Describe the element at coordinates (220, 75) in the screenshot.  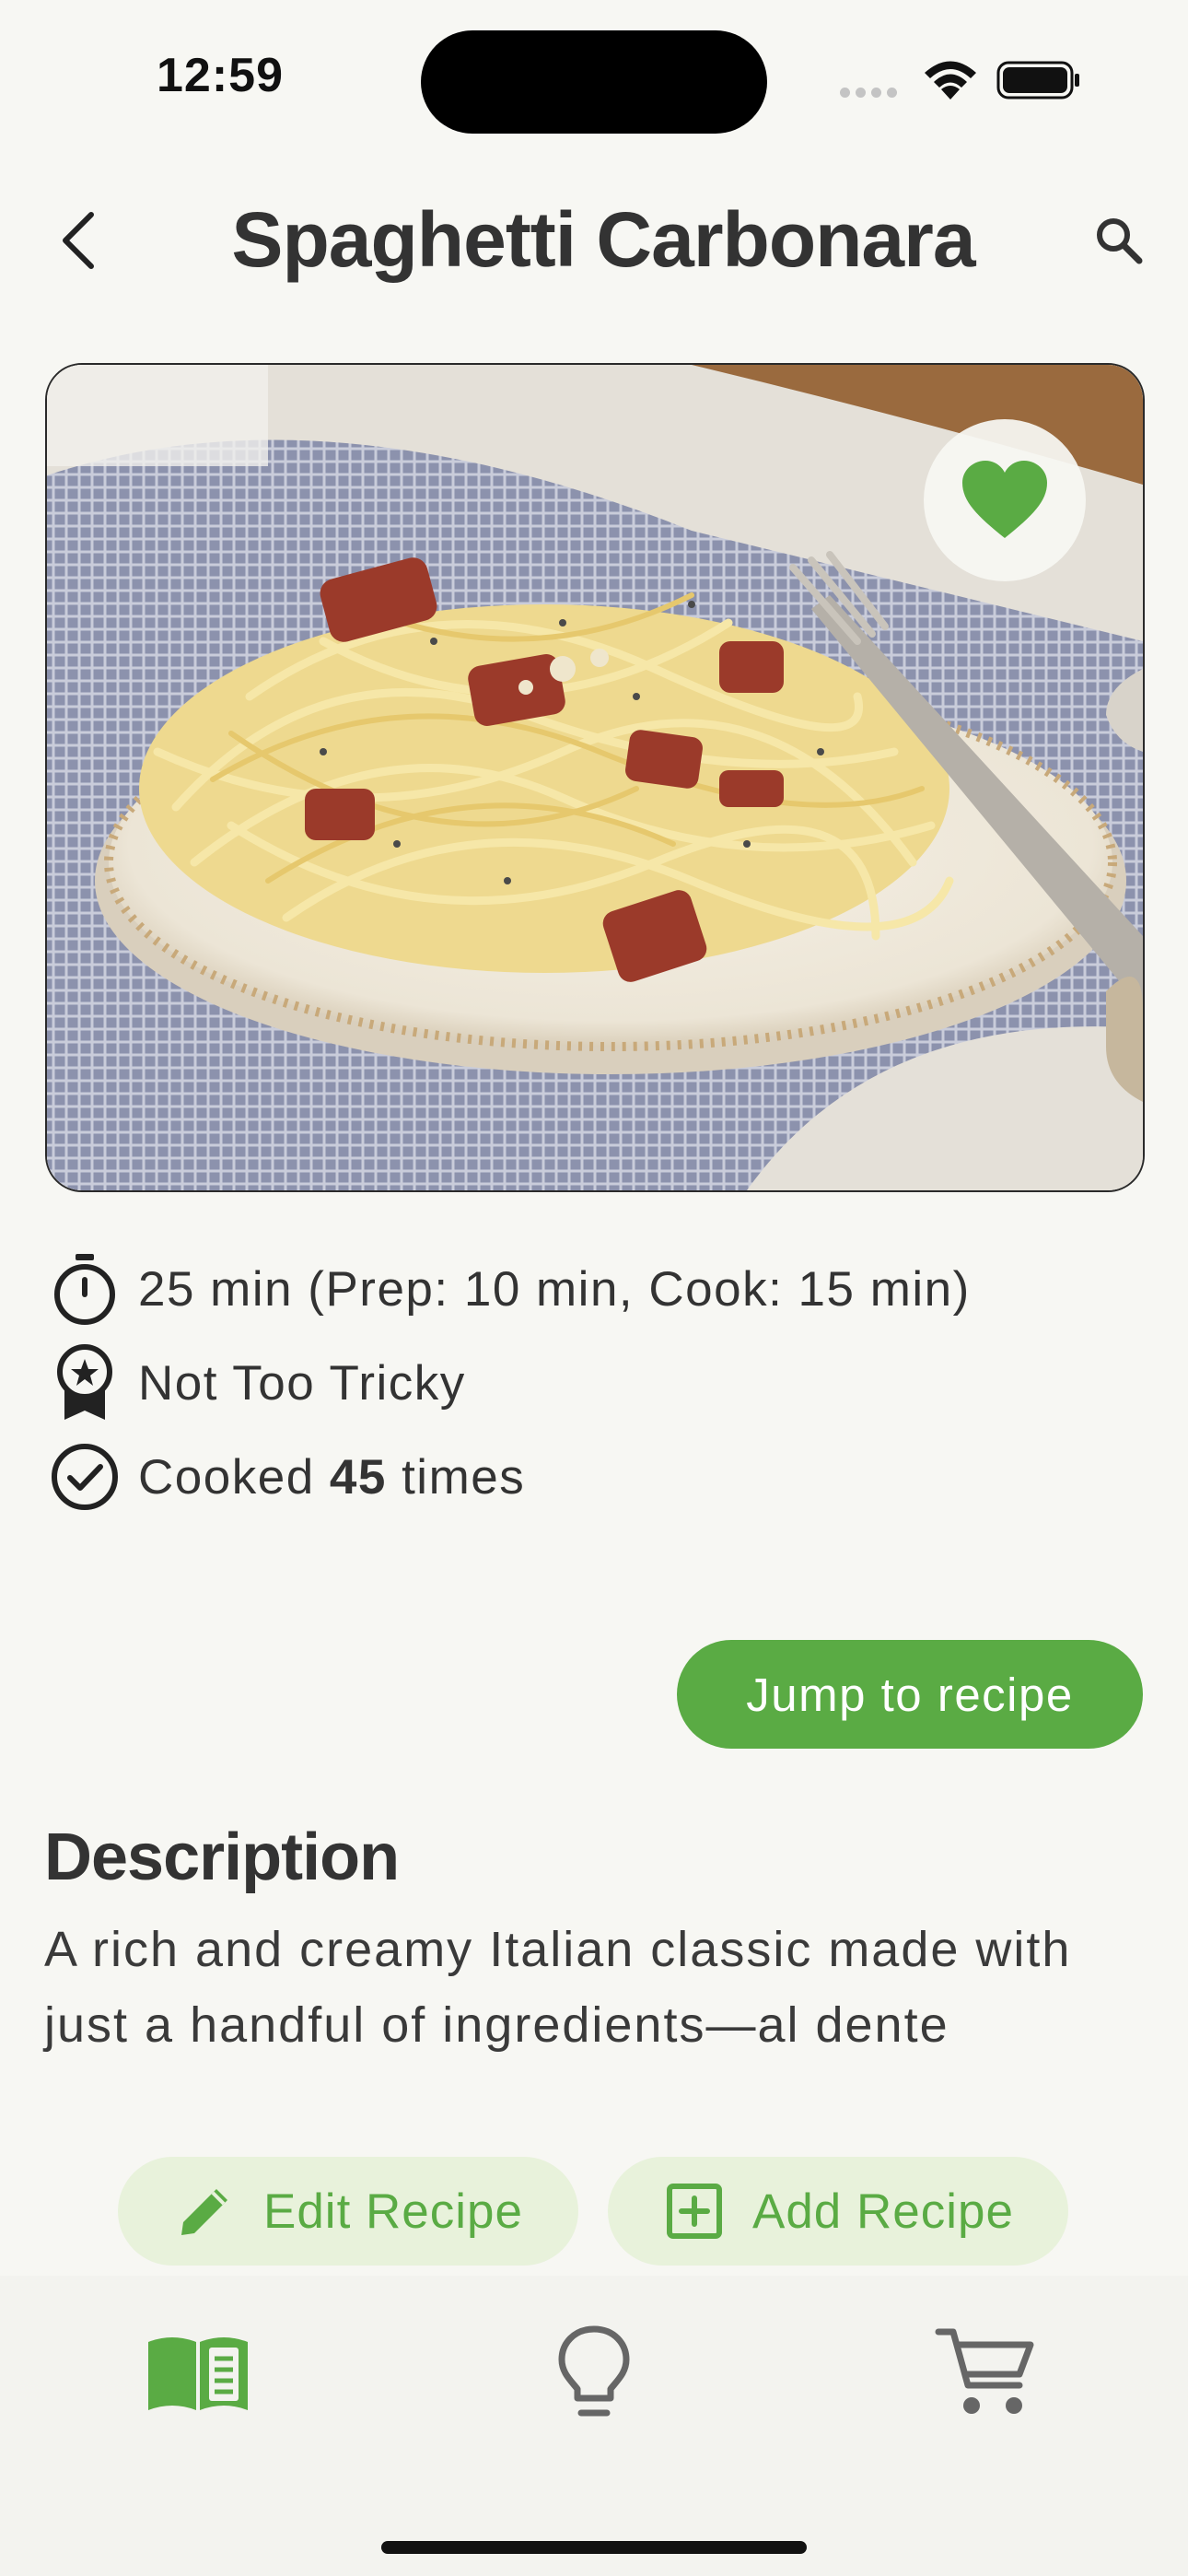
I see `status-time: 12:59` at that location.